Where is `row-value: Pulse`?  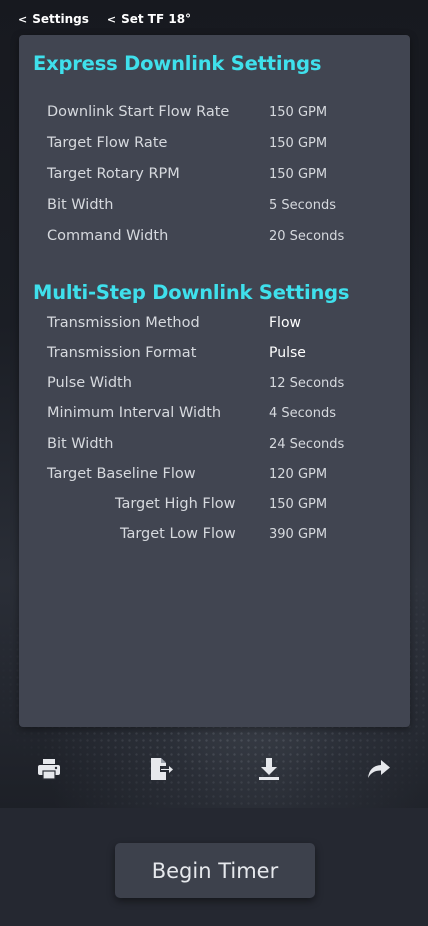
row-value: Pulse is located at coordinates (287, 353).